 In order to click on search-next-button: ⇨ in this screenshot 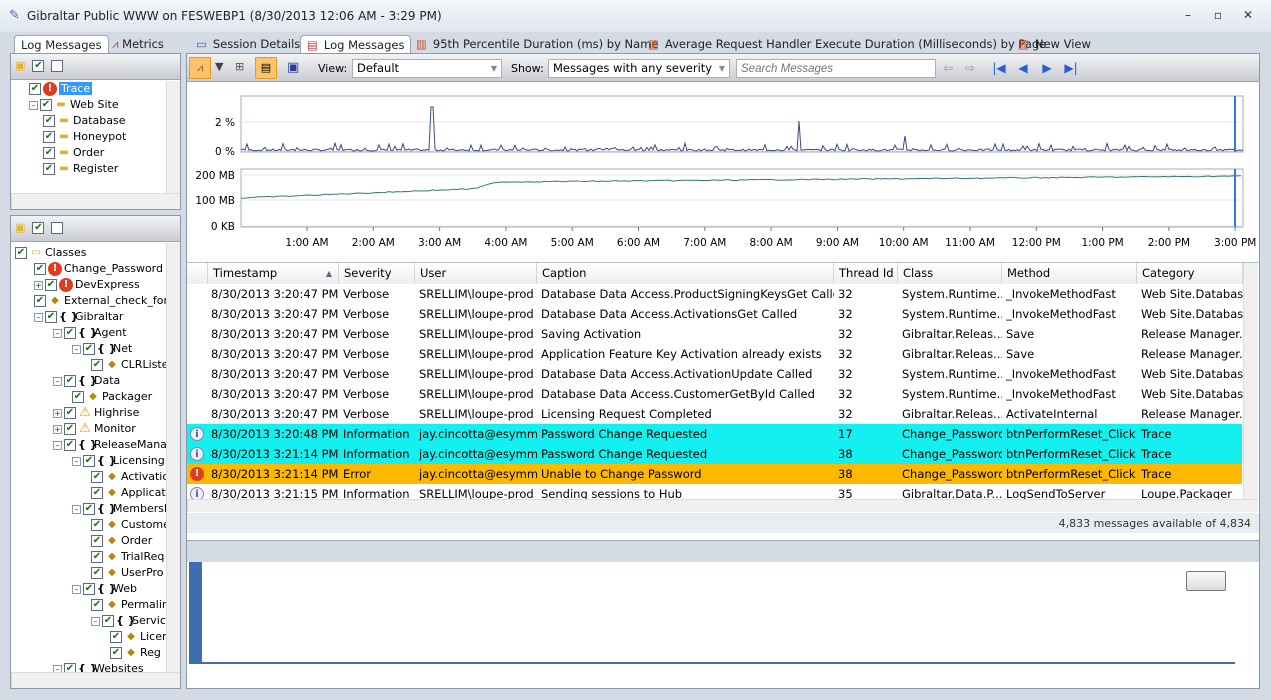, I will do `click(970, 68)`.